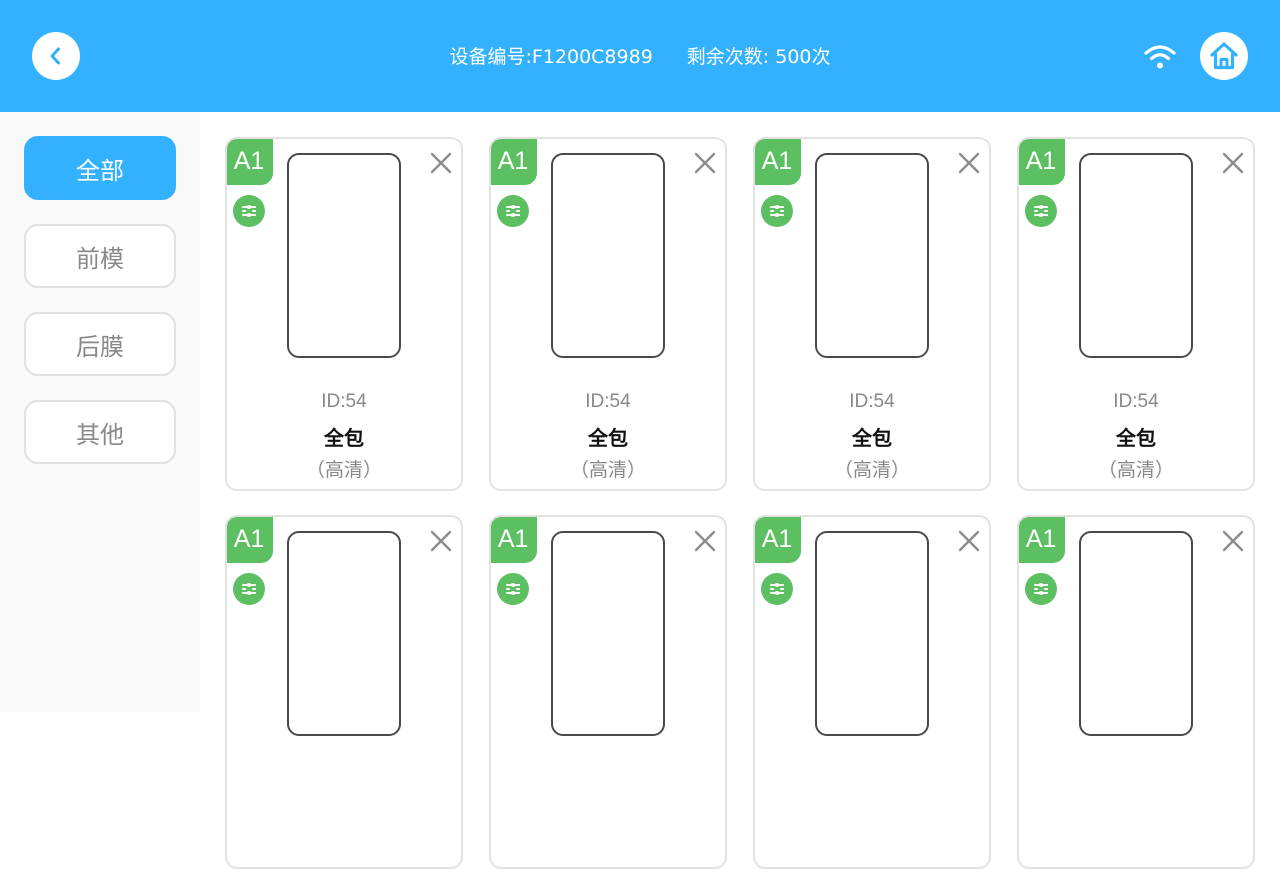 This screenshot has width=1280, height=869. What do you see at coordinates (1160, 57) in the screenshot?
I see `wifi-icon` at bounding box center [1160, 57].